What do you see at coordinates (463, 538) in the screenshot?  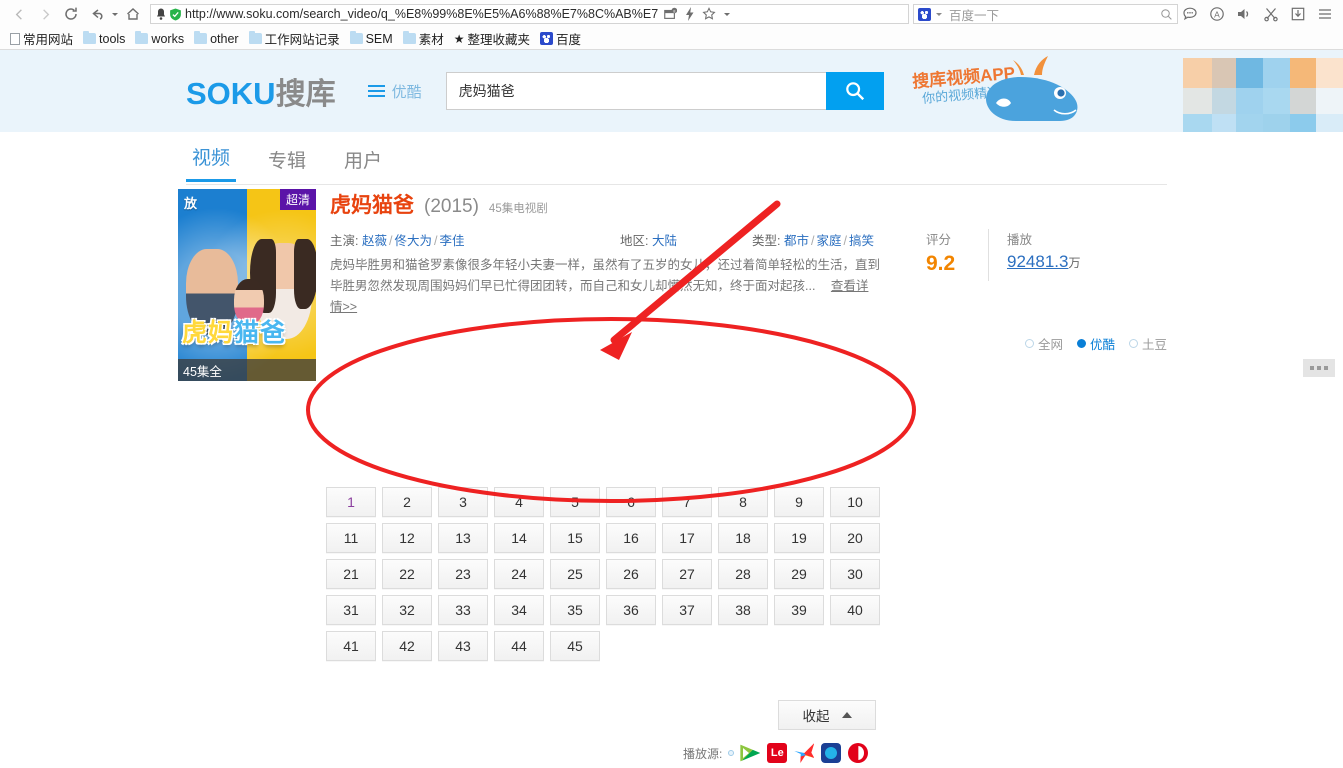 I see `episode-button: 13` at bounding box center [463, 538].